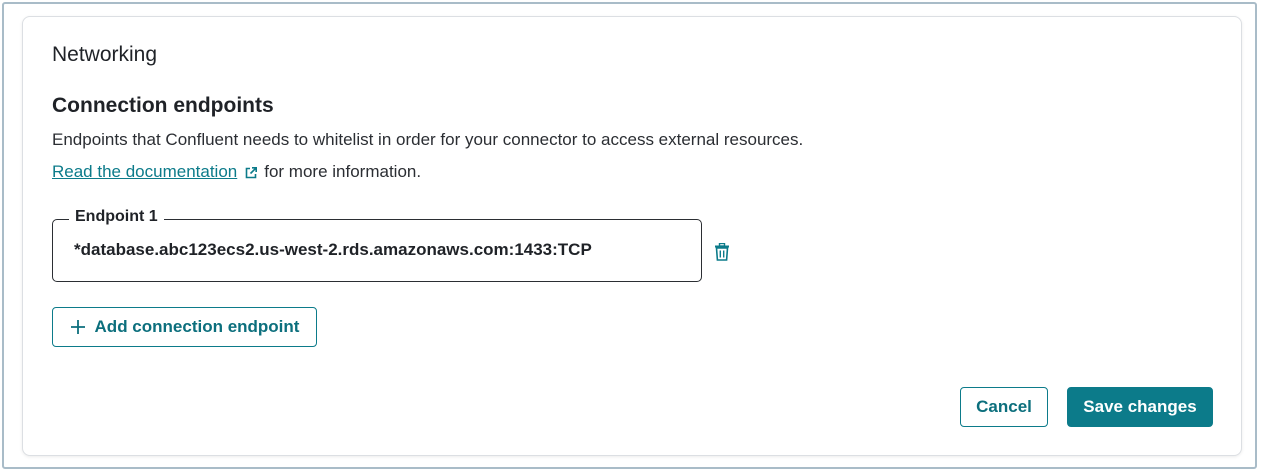  Describe the element at coordinates (343, 171) in the screenshot. I see `docs-suffix-text: for more information.` at that location.